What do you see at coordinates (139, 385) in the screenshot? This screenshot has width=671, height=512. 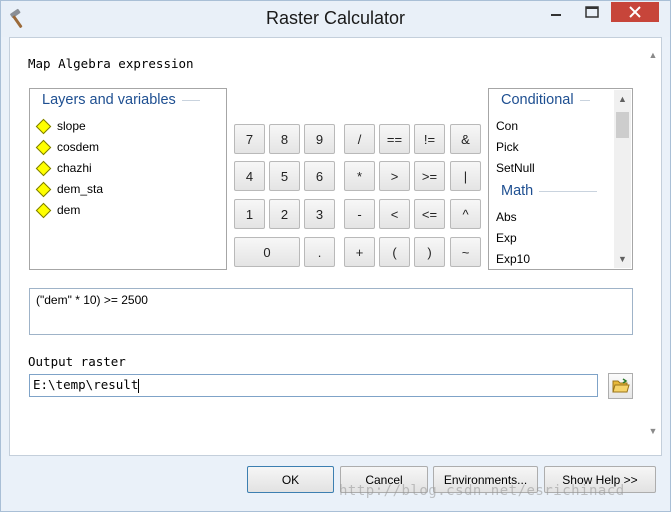 I see `text-caret` at bounding box center [139, 385].